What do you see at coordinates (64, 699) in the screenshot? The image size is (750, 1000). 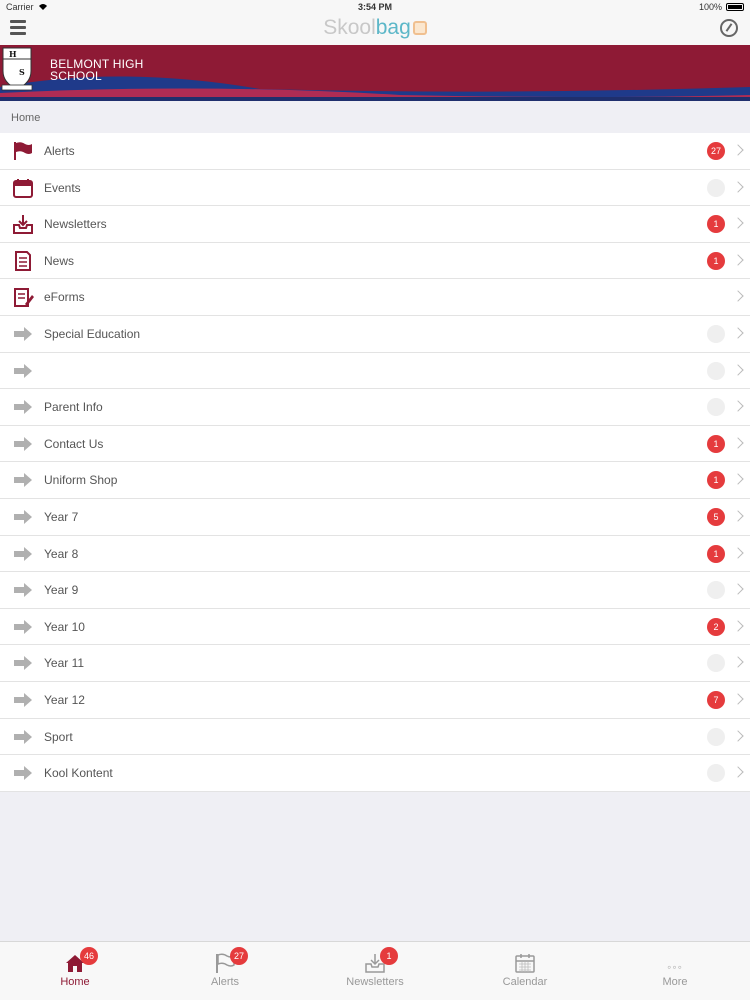 I see `menu-row-label: Year 12` at bounding box center [64, 699].